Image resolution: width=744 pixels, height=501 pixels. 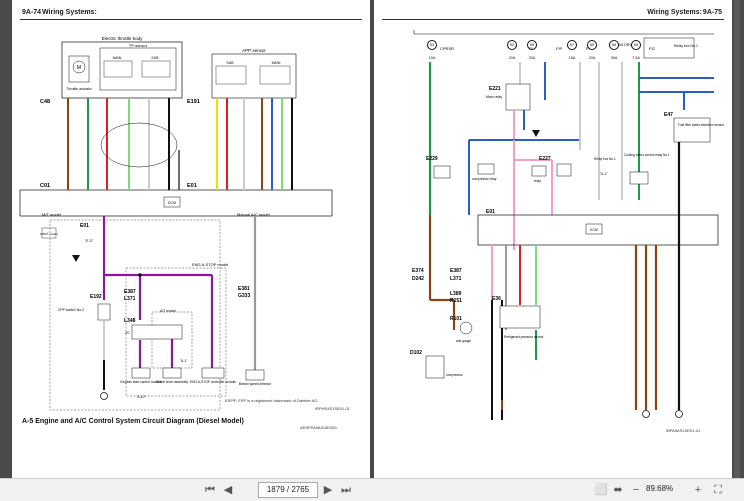 I want to click on svg-text: relay, so click(x=537, y=181).